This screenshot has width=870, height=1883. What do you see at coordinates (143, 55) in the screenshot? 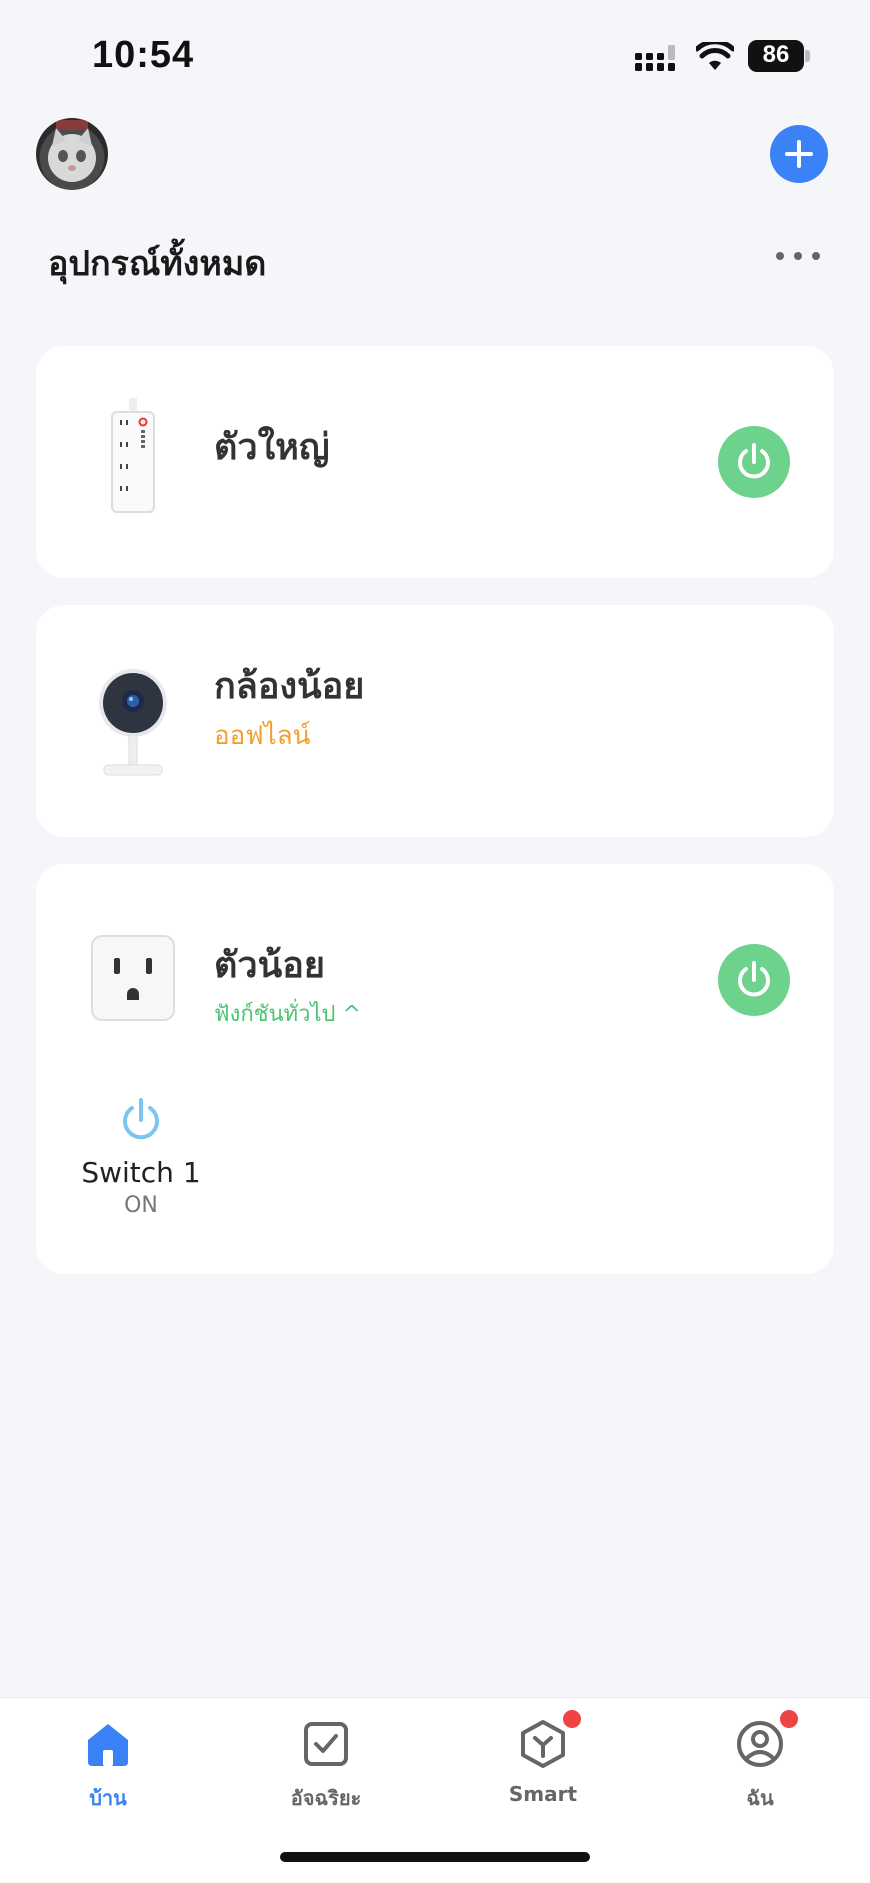
I see `status-time: 10:54` at bounding box center [143, 55].